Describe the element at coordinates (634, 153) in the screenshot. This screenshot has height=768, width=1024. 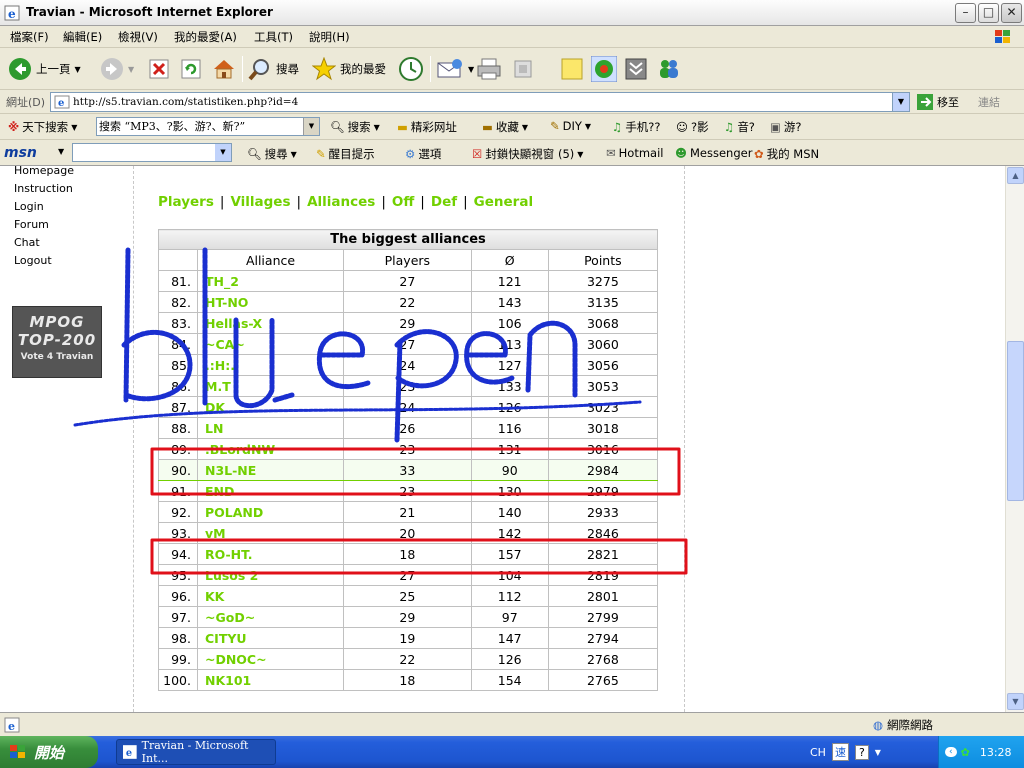
I see `hotmail-button: ✉ Hotmail` at that location.